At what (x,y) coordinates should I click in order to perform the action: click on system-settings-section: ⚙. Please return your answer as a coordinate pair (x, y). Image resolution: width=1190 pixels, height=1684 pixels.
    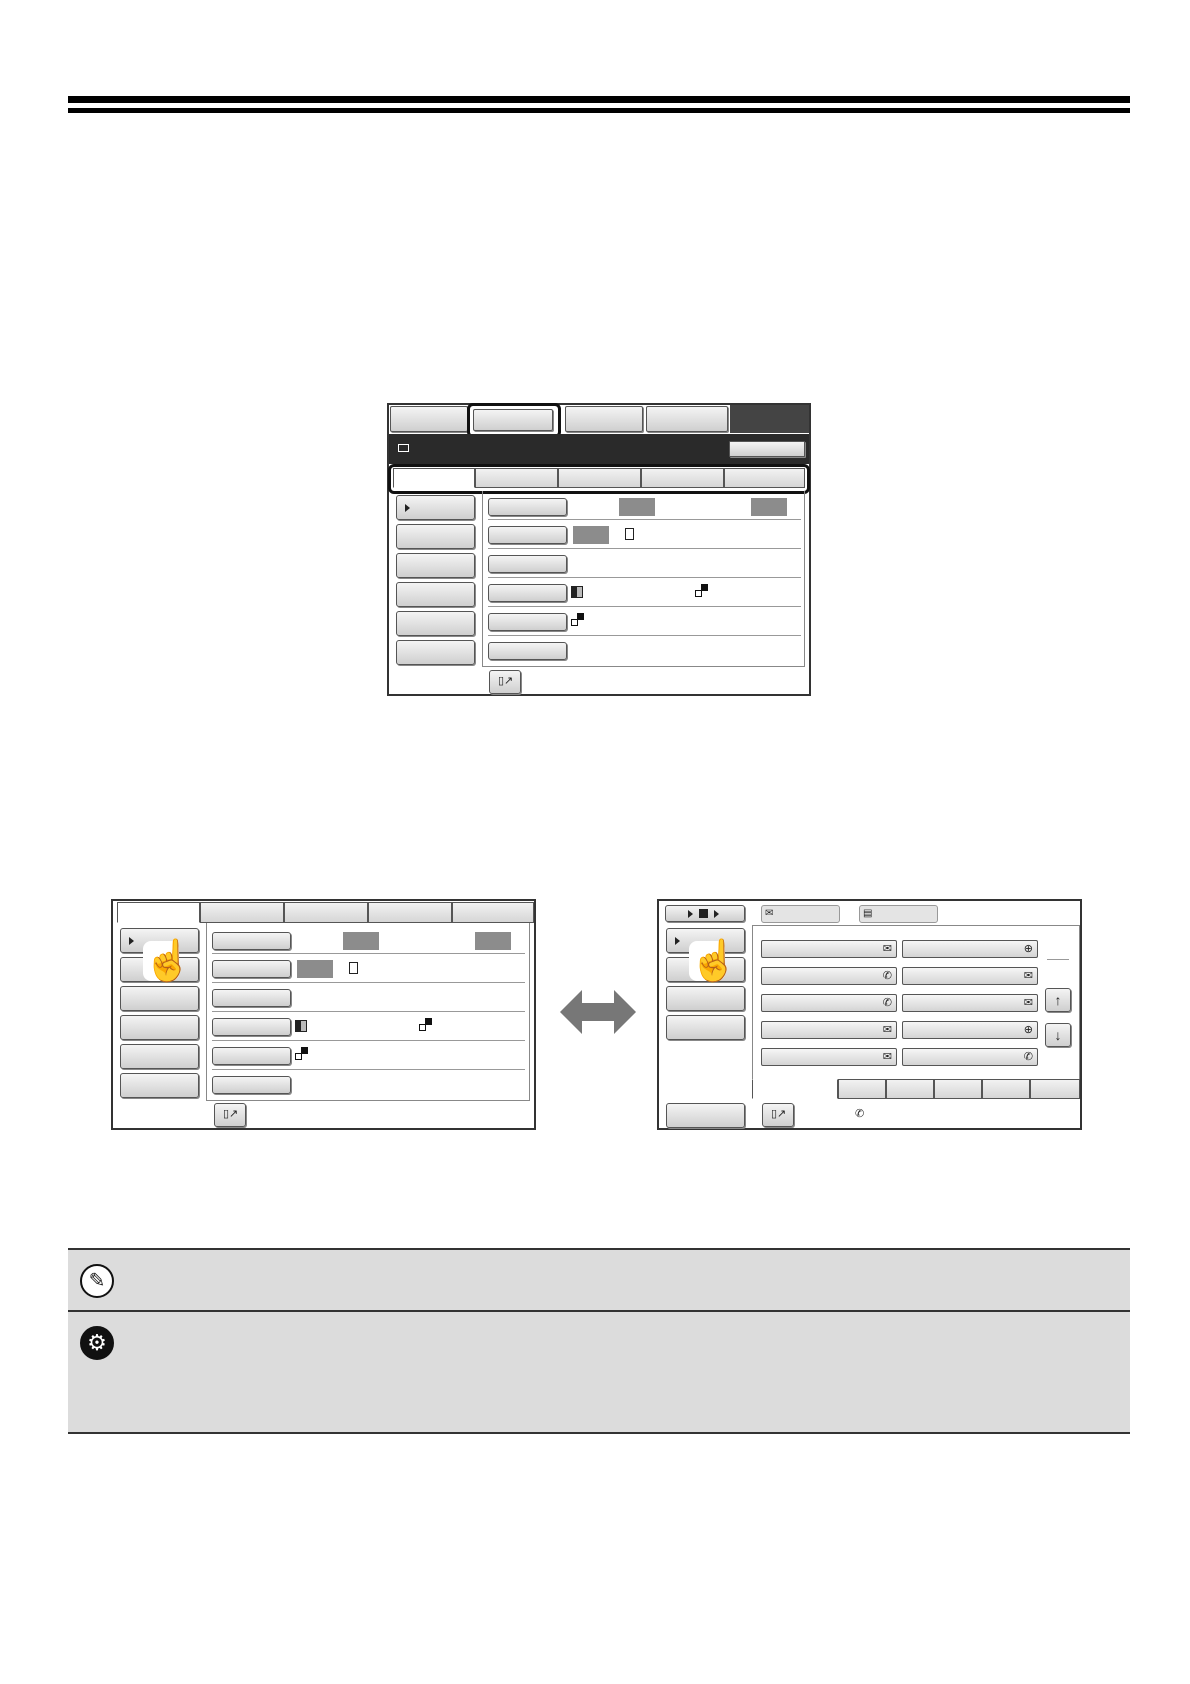
    Looking at the image, I should click on (599, 1373).